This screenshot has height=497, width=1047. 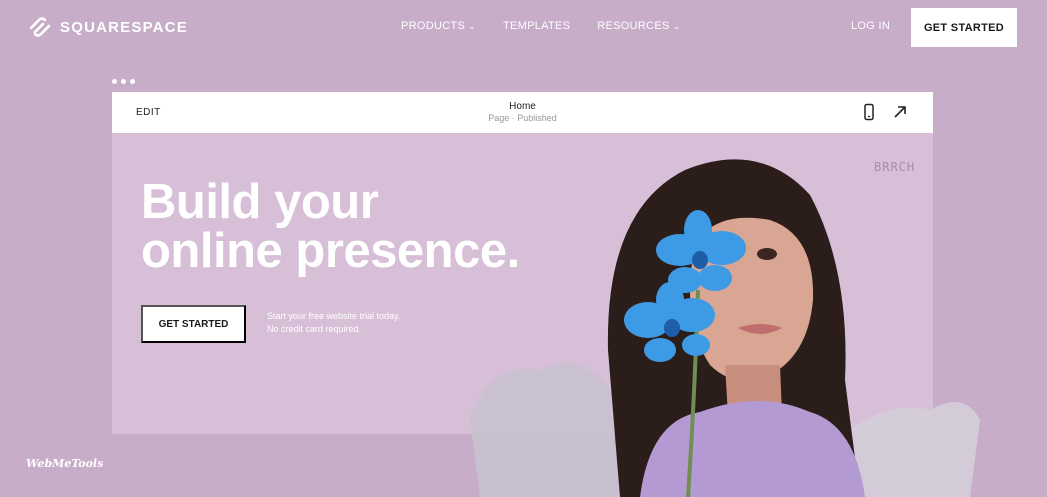 I want to click on hero-headline-line-1: Build your, so click(x=260, y=202).